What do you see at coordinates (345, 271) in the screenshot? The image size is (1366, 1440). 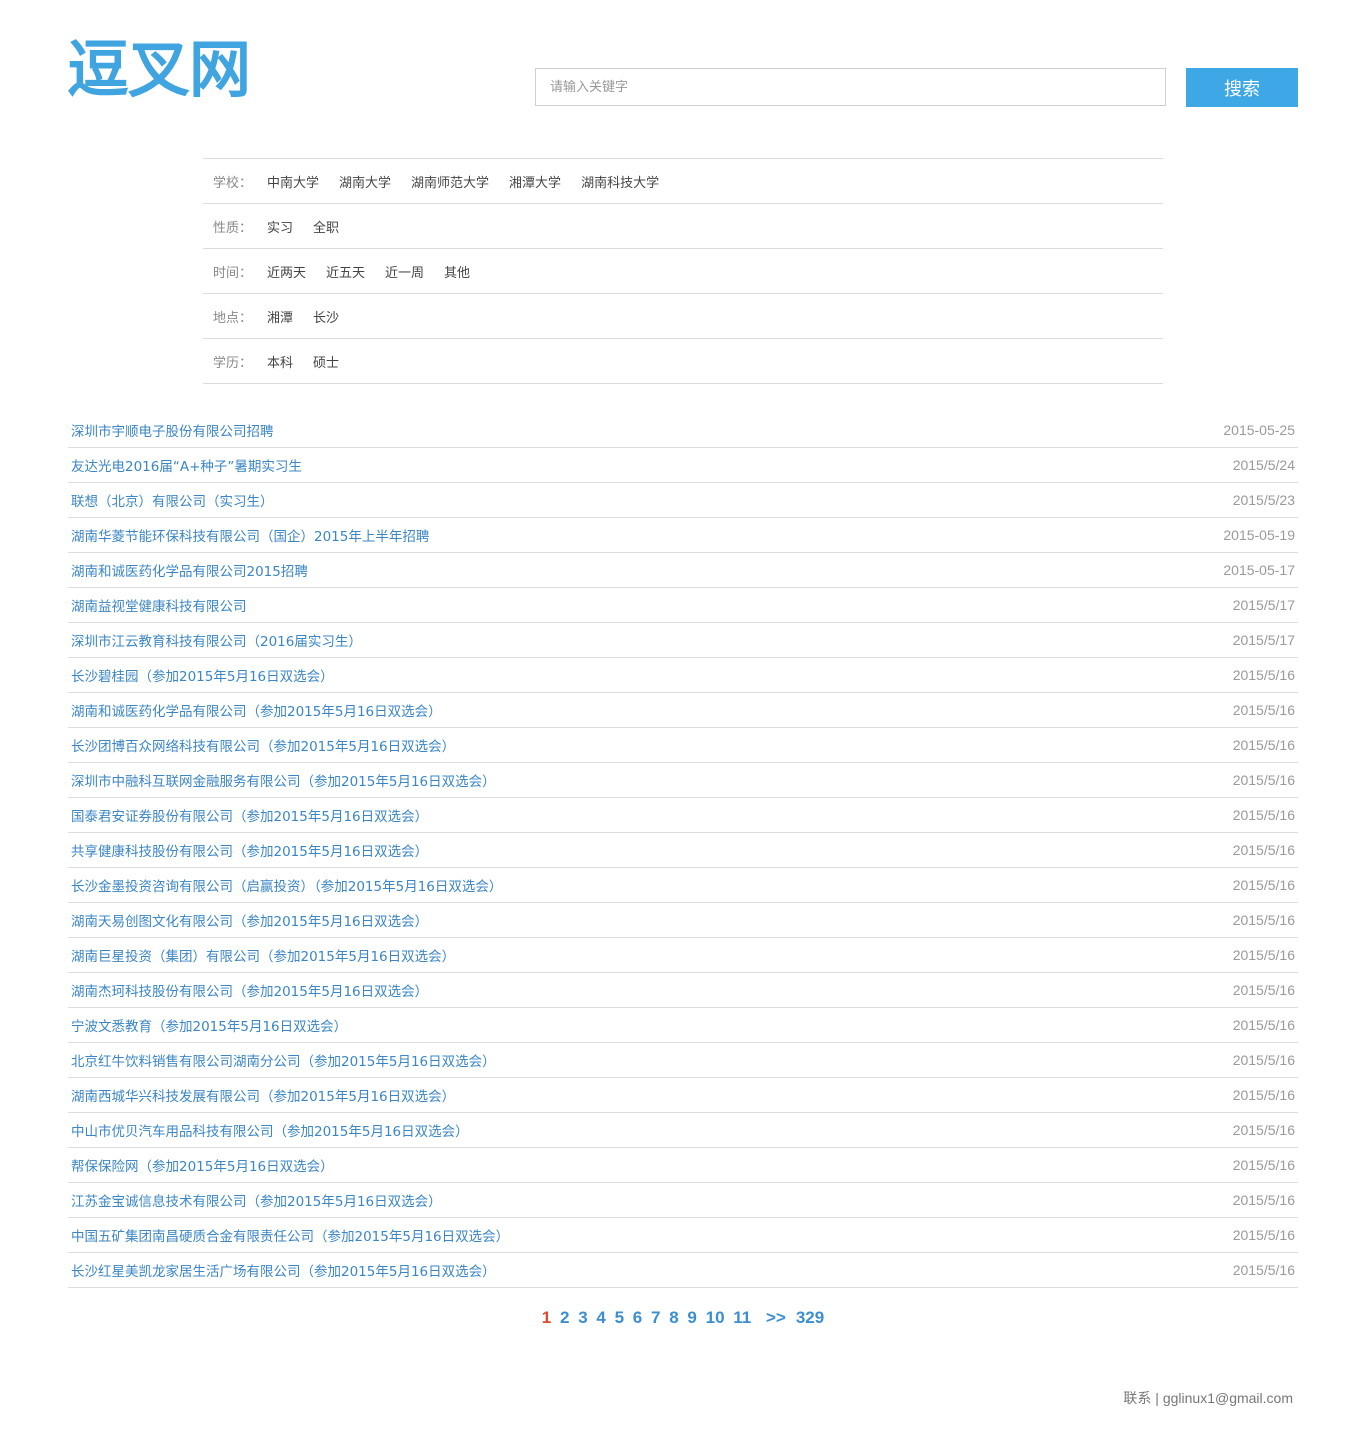 I see `filter-option: 近五天` at bounding box center [345, 271].